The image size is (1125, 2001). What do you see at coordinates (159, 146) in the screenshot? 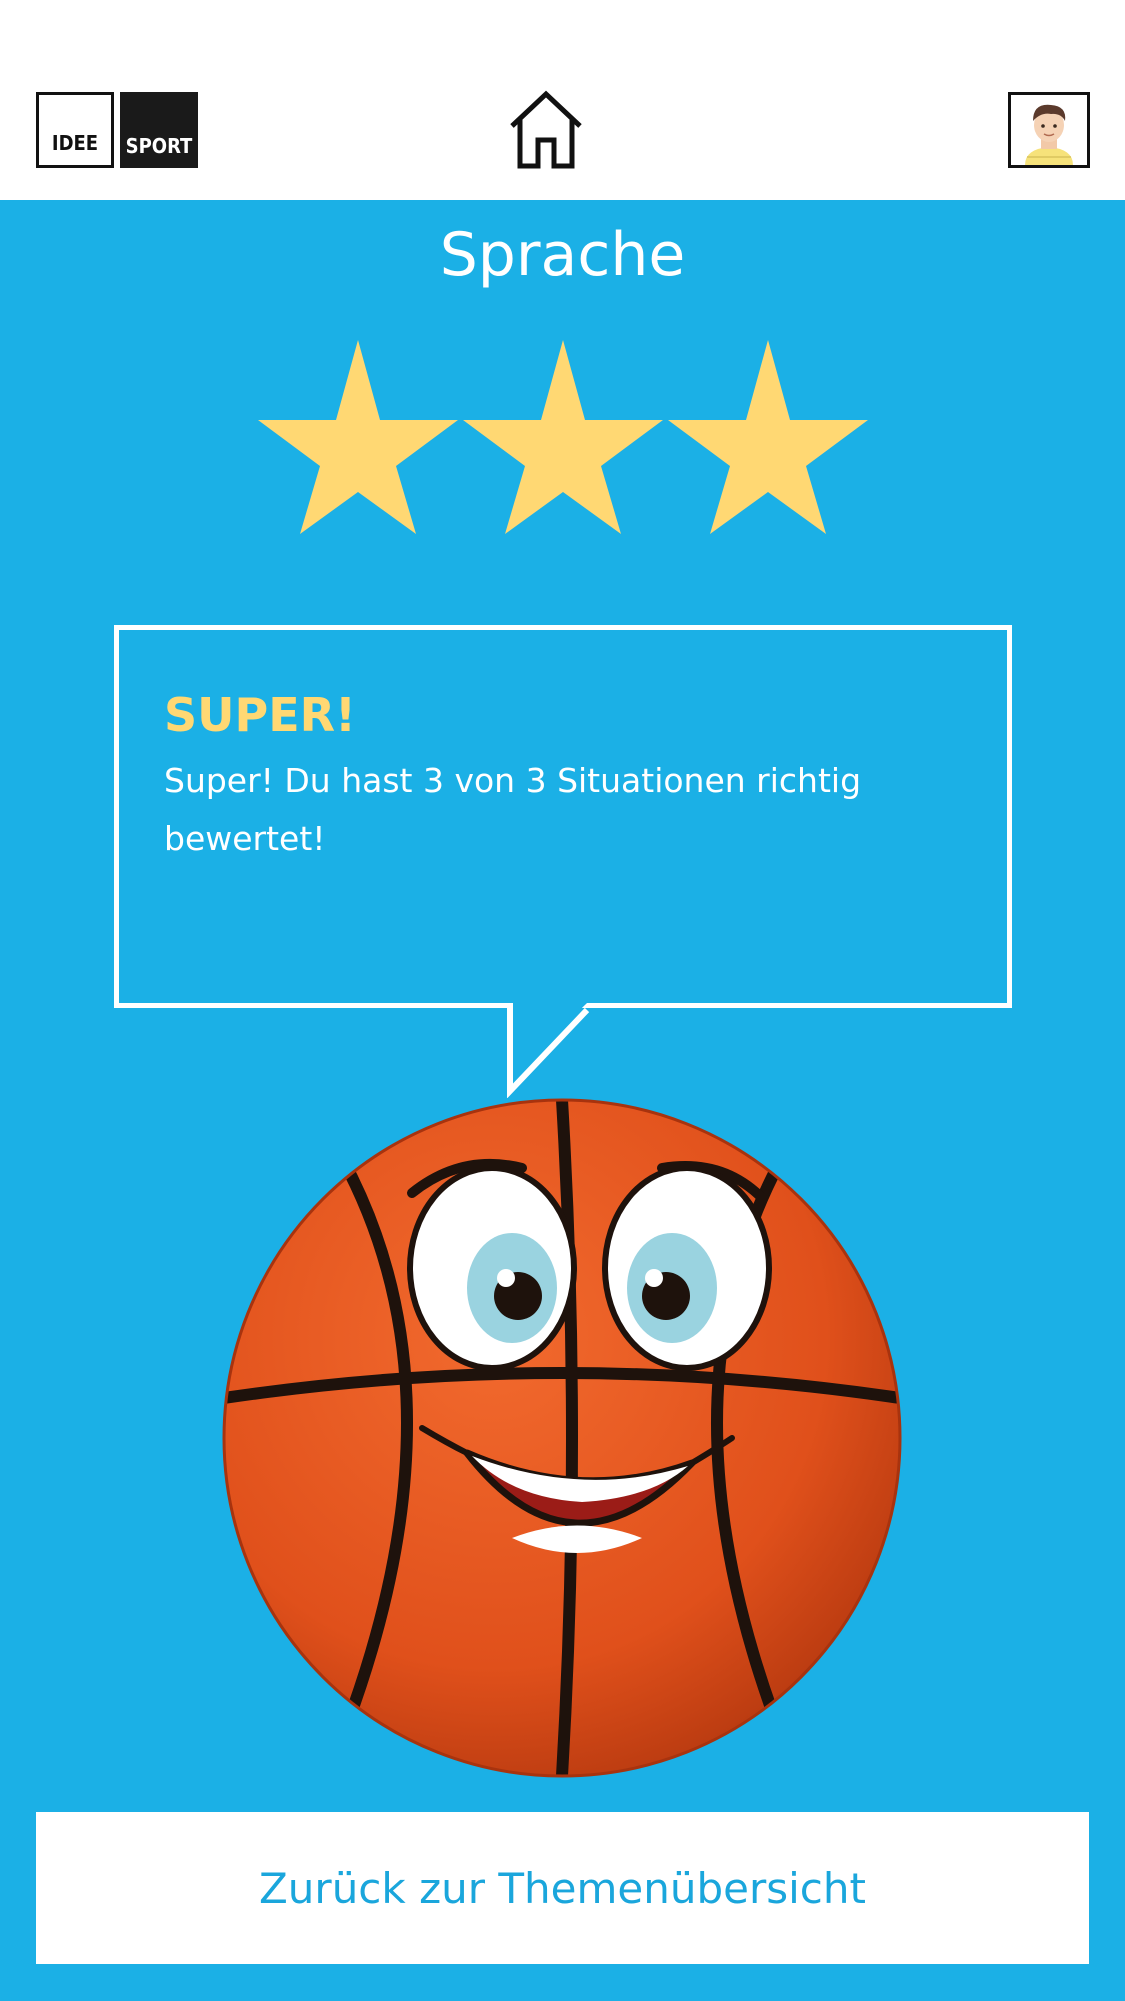
I see `logo-sport-text: SPORT` at bounding box center [159, 146].